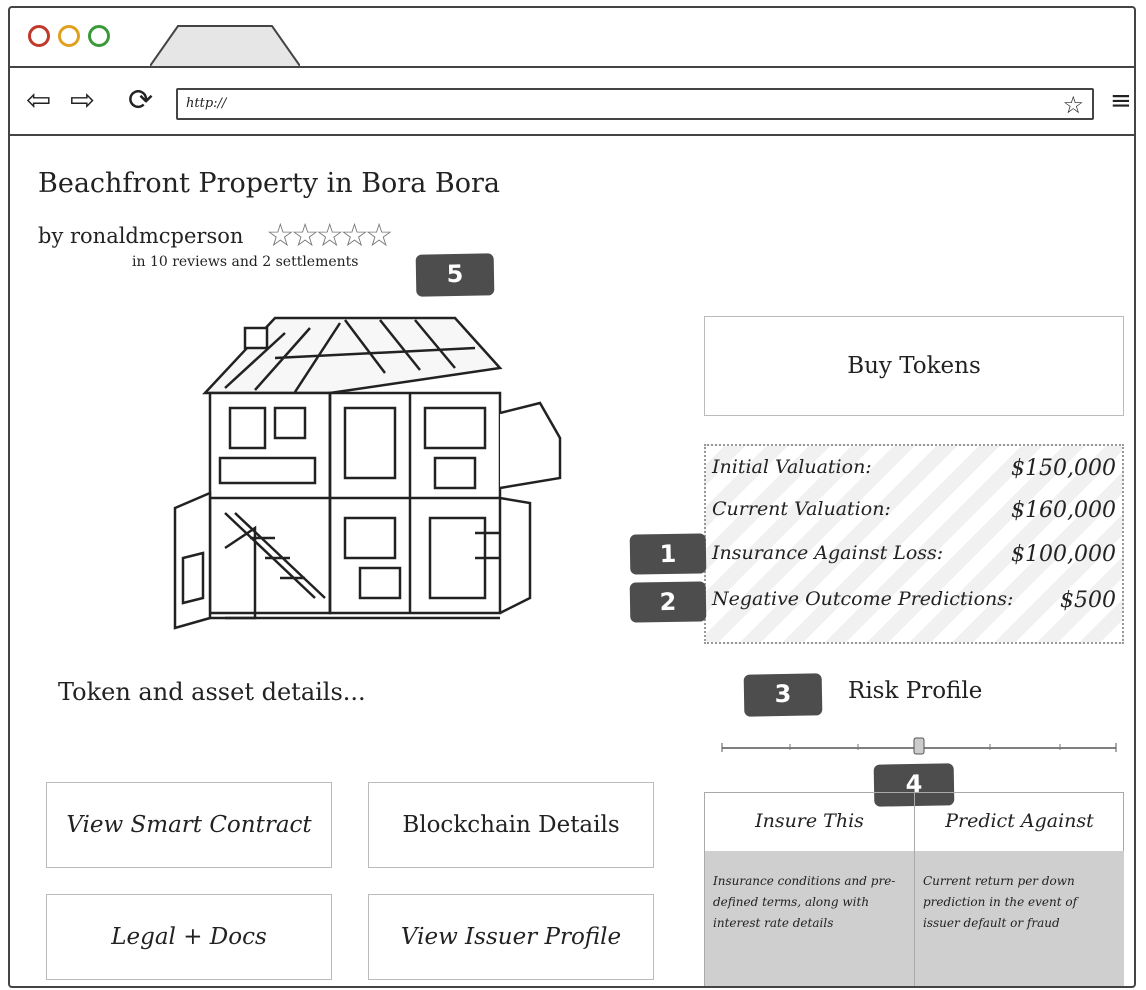 Image resolution: width=1146 pixels, height=990 pixels. I want to click on listing-author: by ronaldmcperson, so click(140, 236).